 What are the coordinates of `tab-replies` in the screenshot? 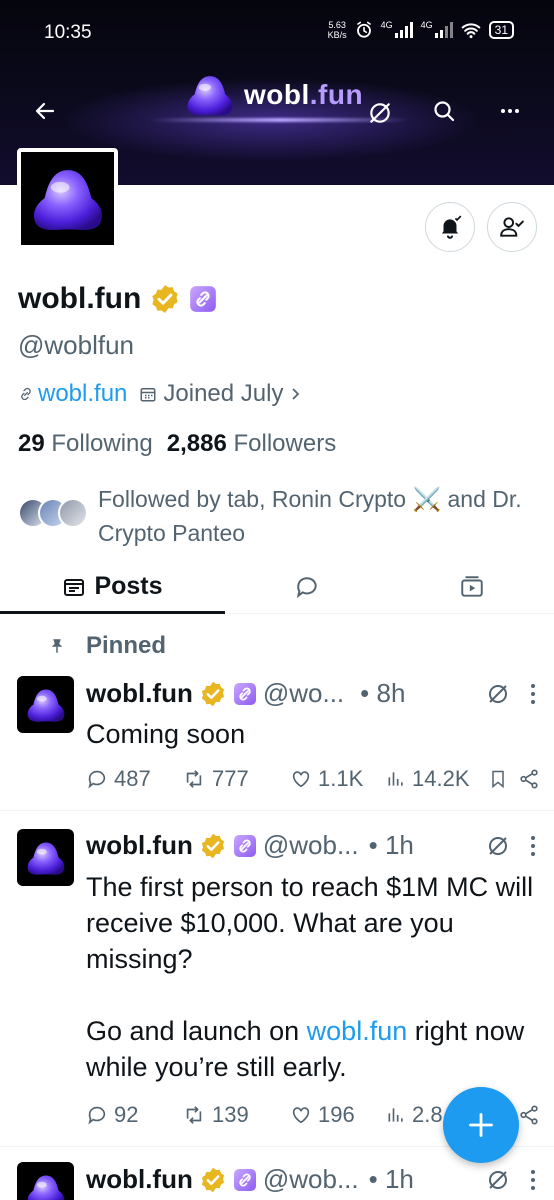 It's located at (307, 586).